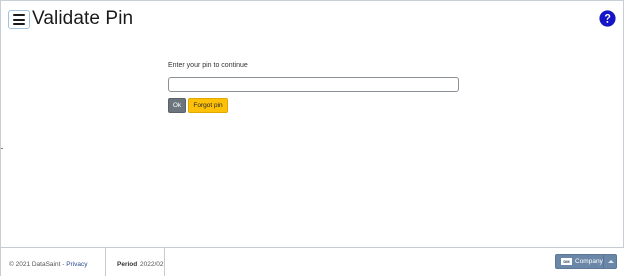 This screenshot has height=276, width=624. I want to click on forgot-pin-button: Forgot pin, so click(208, 105).